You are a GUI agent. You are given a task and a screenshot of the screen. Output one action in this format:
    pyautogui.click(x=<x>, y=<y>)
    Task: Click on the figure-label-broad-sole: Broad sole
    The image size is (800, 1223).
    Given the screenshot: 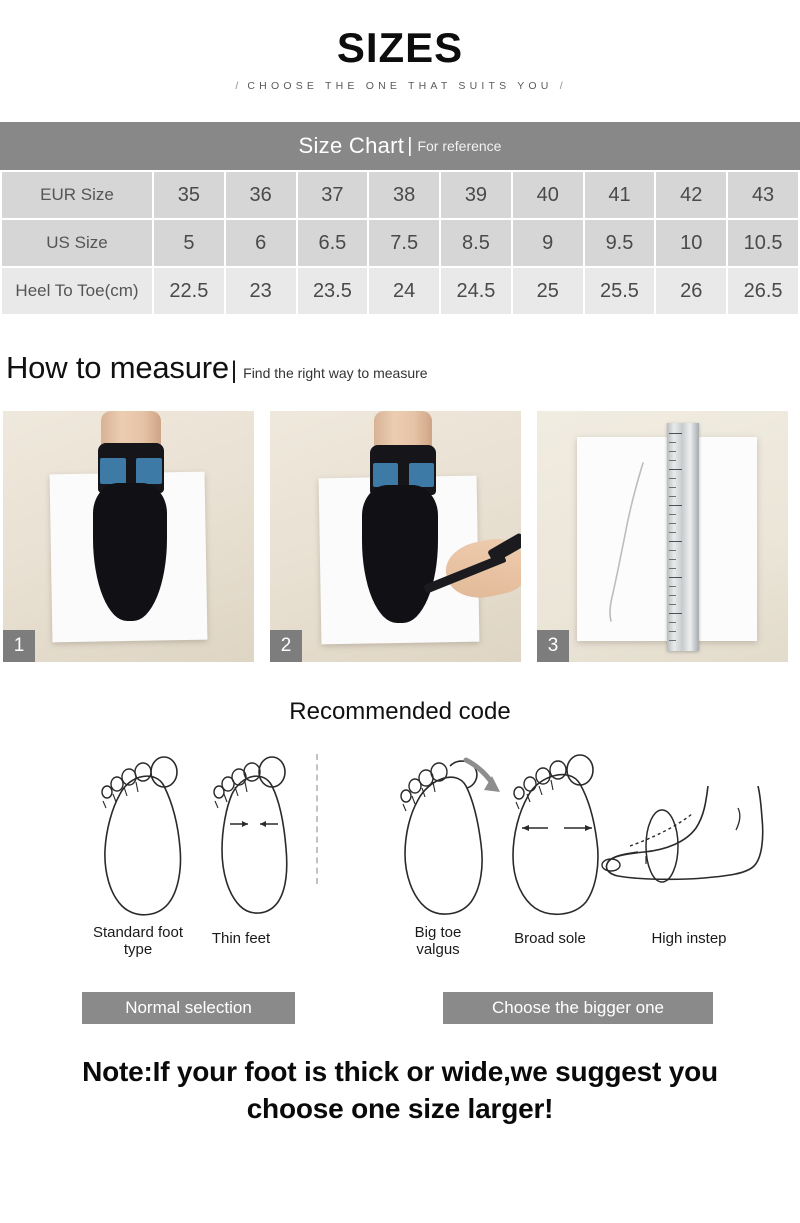 What is the action you would take?
    pyautogui.click(x=550, y=939)
    